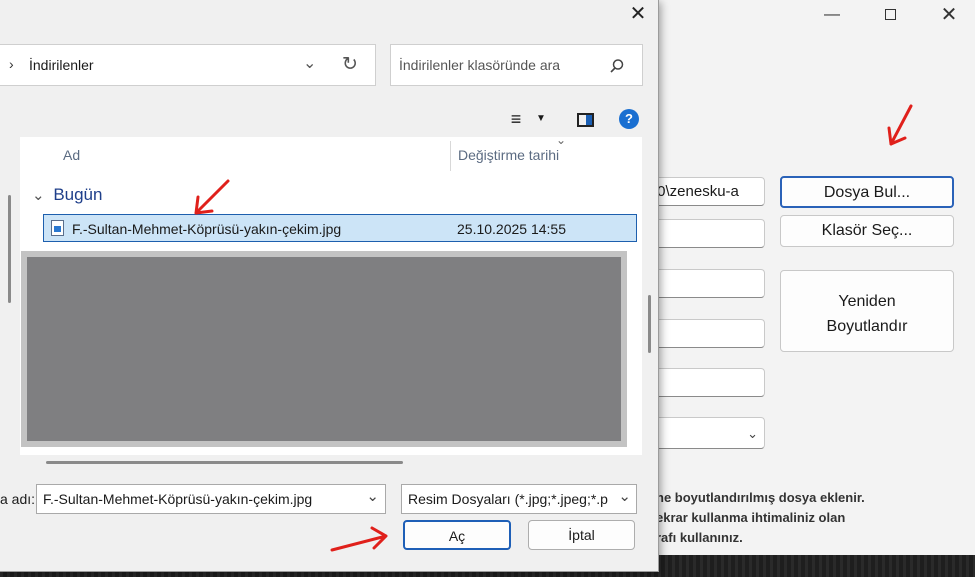 The image size is (975, 577). I want to click on annotation-arrow-open-button, so click(359, 539).